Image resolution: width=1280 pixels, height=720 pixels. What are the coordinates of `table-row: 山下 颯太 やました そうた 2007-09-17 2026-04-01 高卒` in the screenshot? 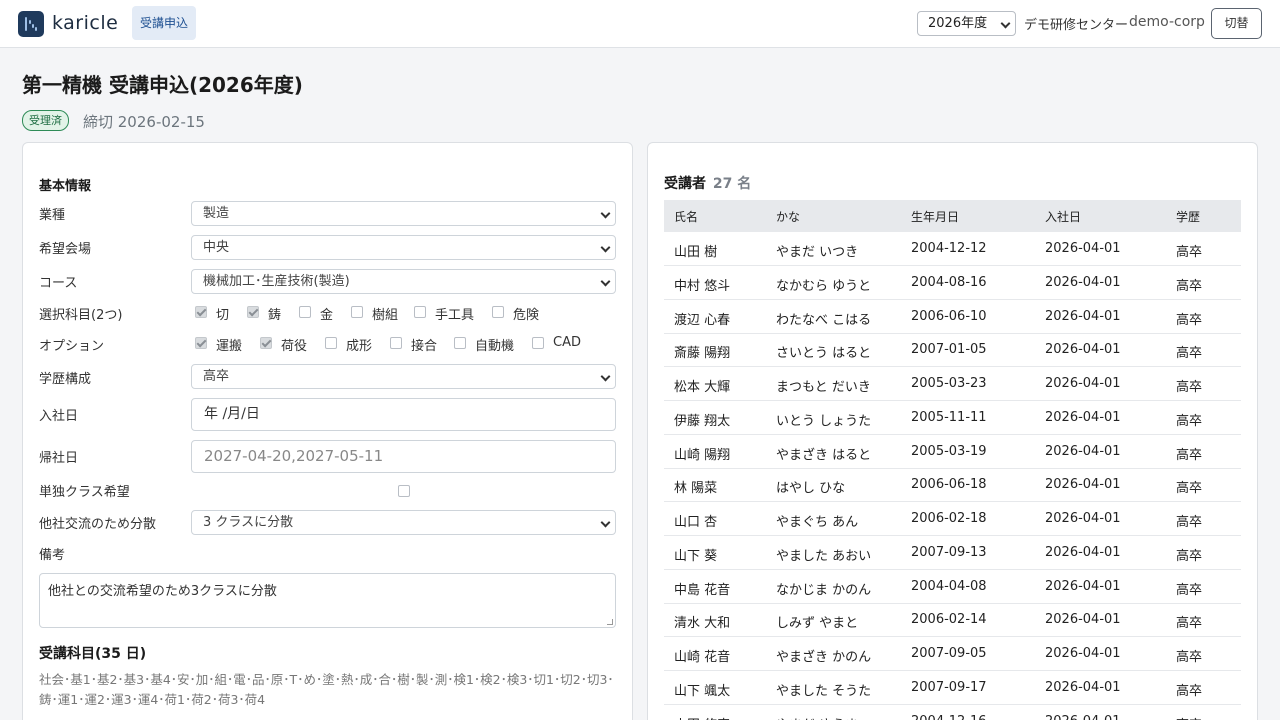 It's located at (952, 688).